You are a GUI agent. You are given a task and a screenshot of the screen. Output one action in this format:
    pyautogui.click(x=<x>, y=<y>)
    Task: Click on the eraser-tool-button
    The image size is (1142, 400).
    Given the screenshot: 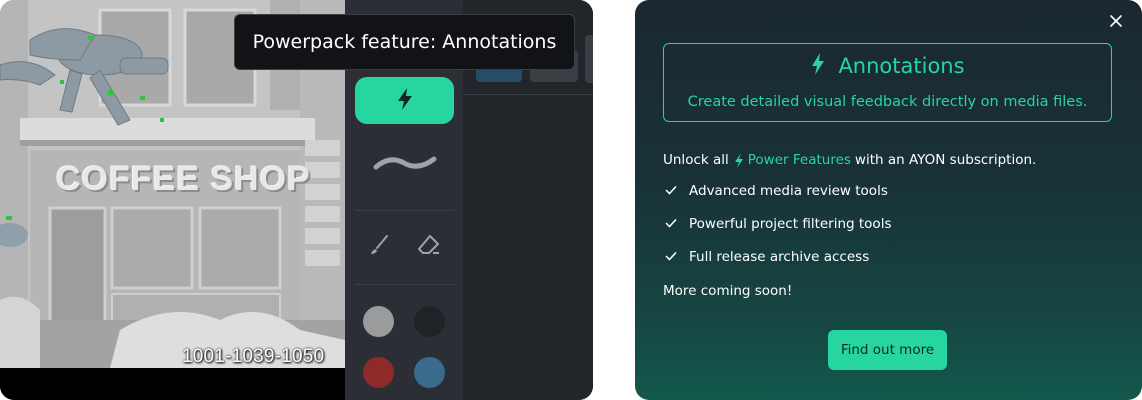 What is the action you would take?
    pyautogui.click(x=429, y=247)
    